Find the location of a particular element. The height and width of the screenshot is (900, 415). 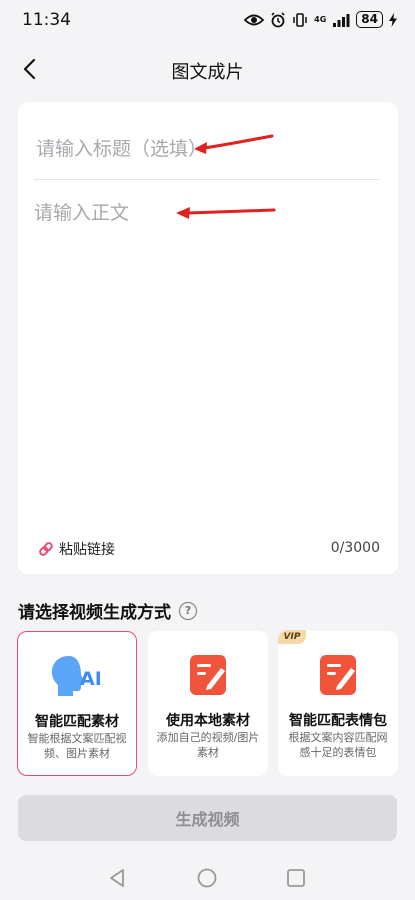

signal-icon is located at coordinates (341, 20).